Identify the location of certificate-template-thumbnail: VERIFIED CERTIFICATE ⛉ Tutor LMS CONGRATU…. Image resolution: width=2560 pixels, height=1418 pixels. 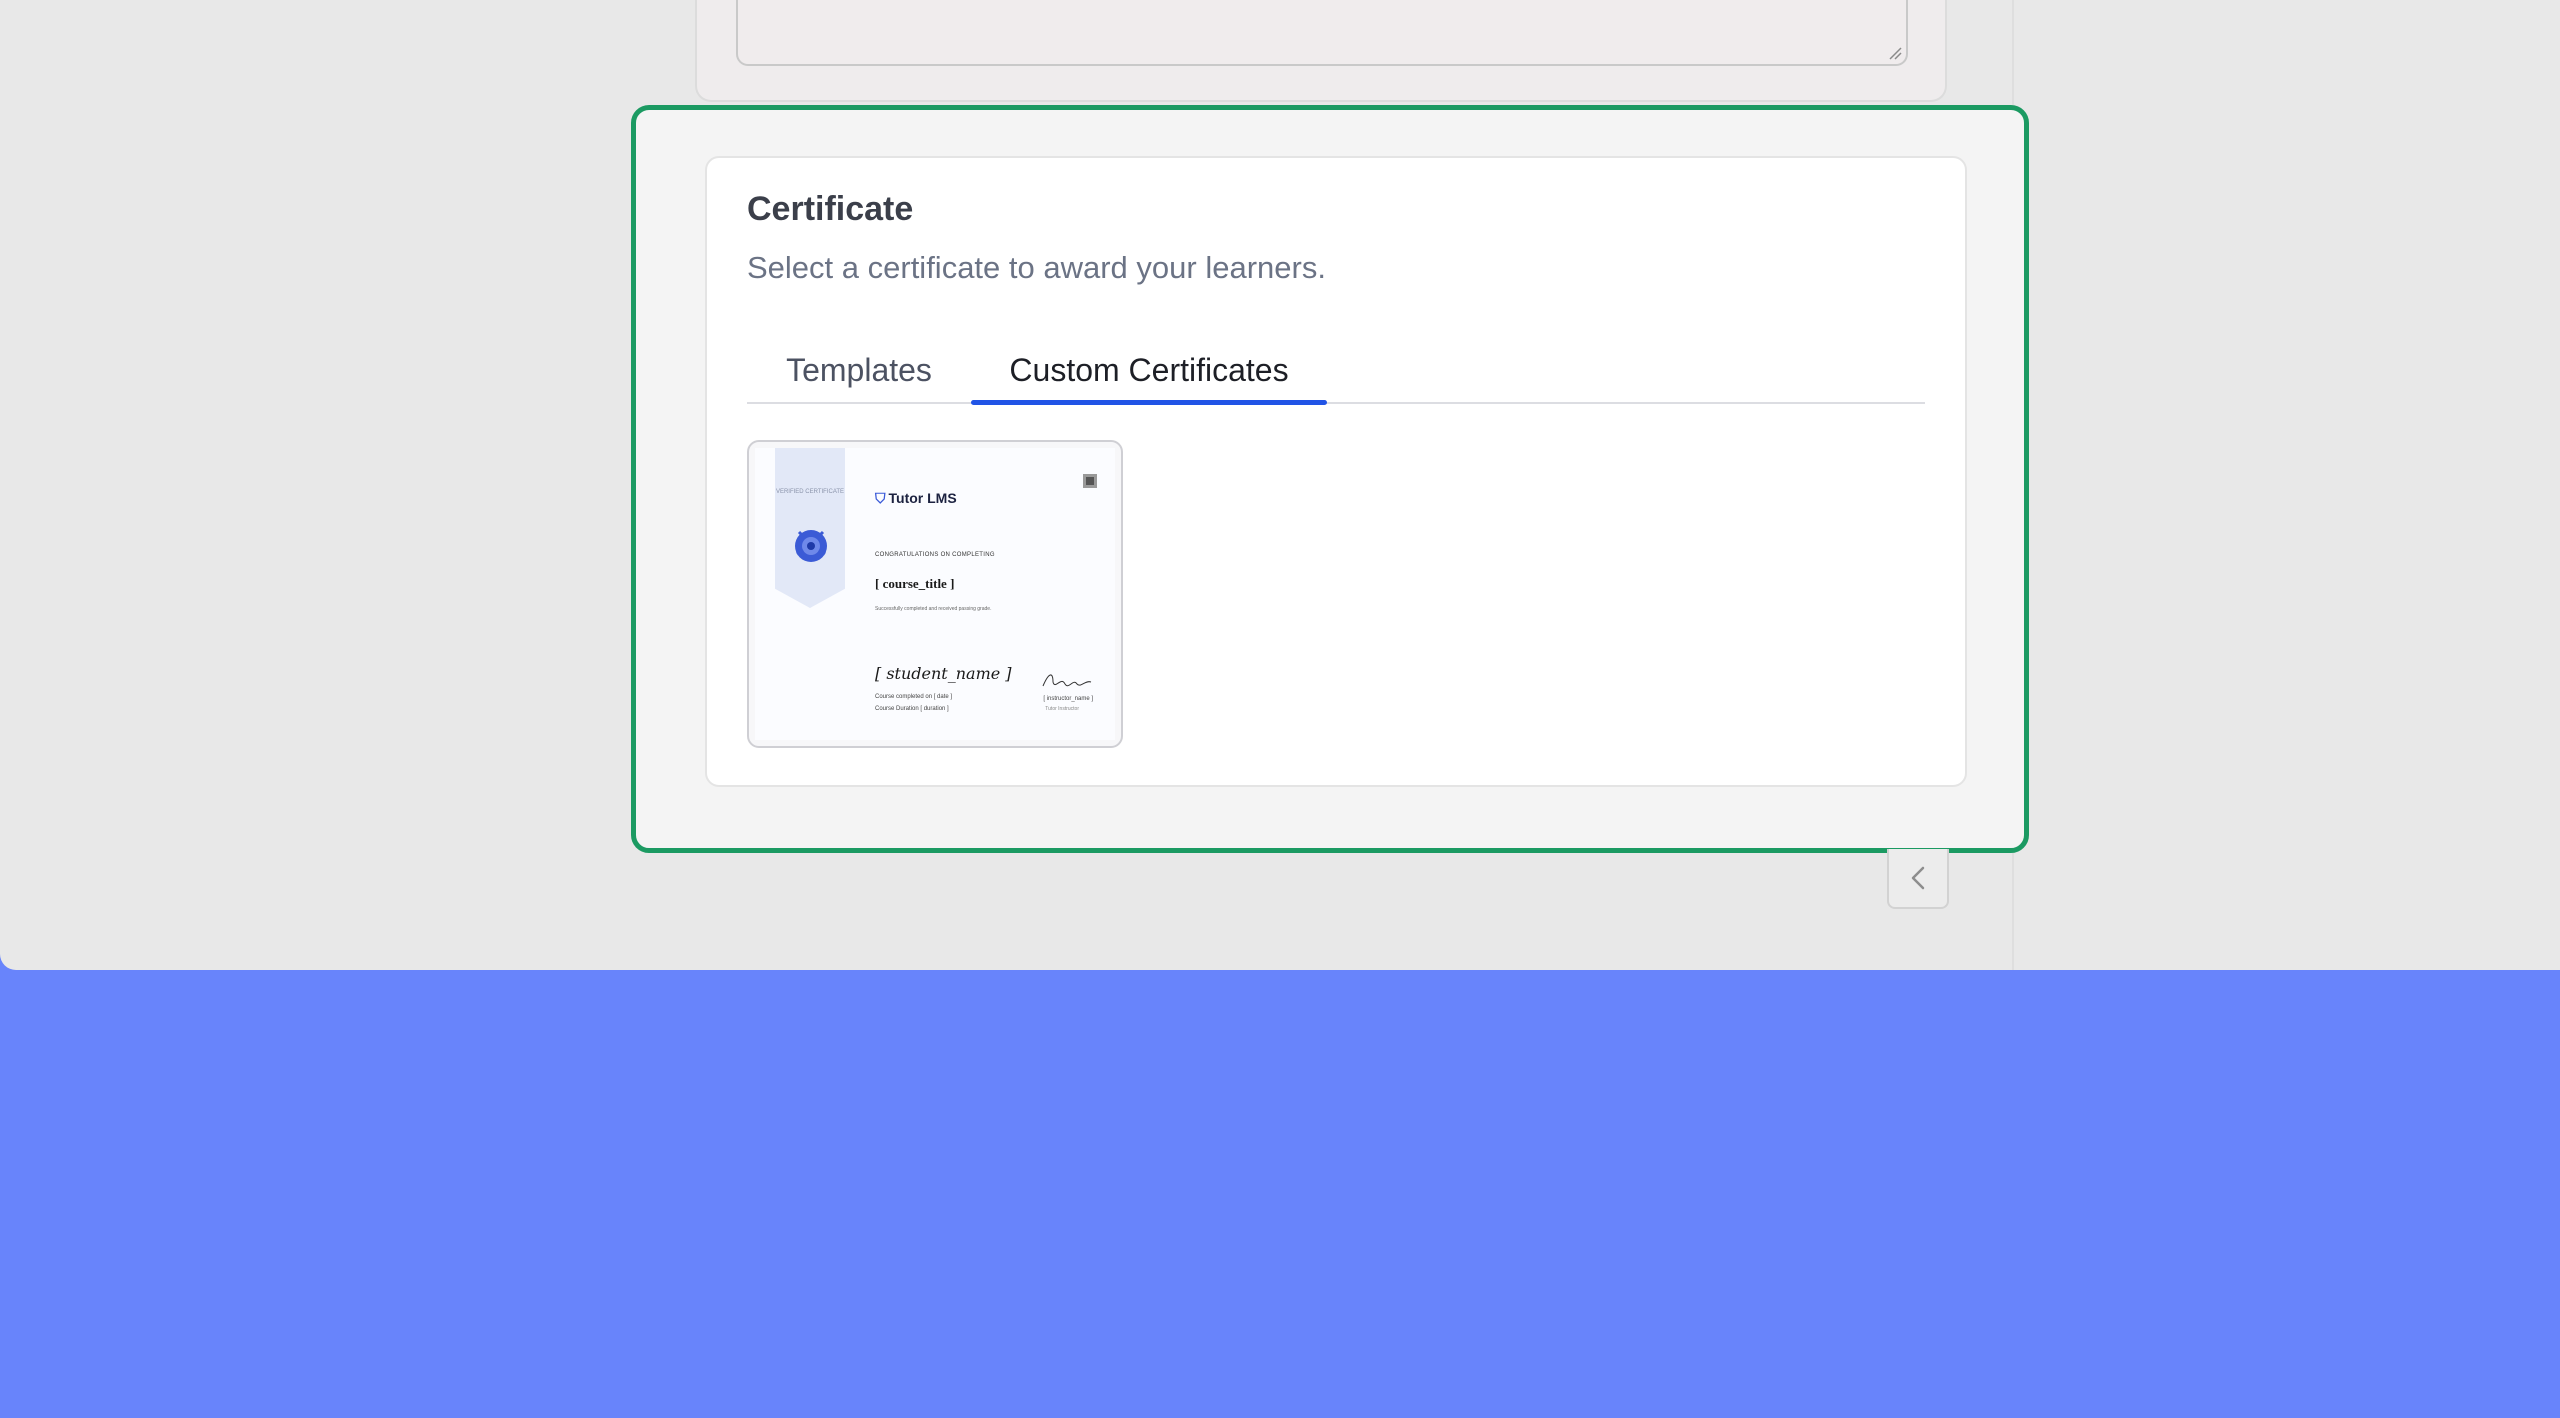
(935, 594).